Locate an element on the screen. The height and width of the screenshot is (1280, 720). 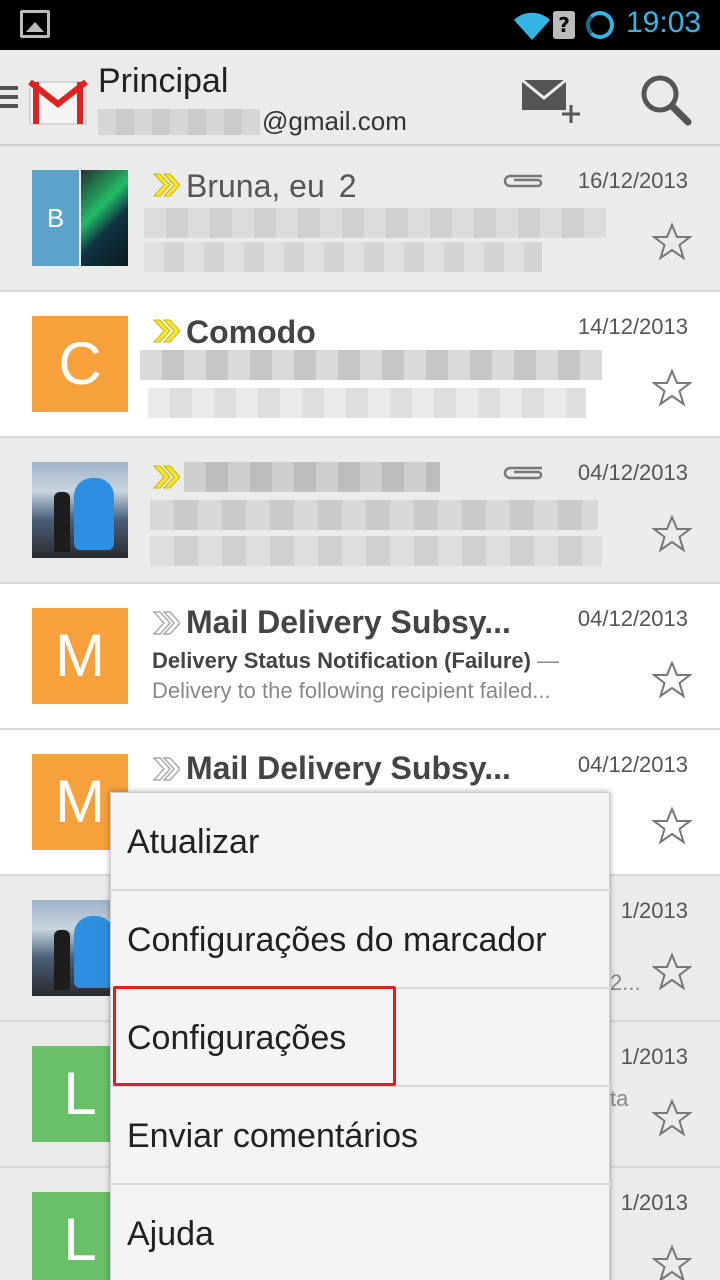
action-bar: Principal @gmail.com is located at coordinates (360, 98).